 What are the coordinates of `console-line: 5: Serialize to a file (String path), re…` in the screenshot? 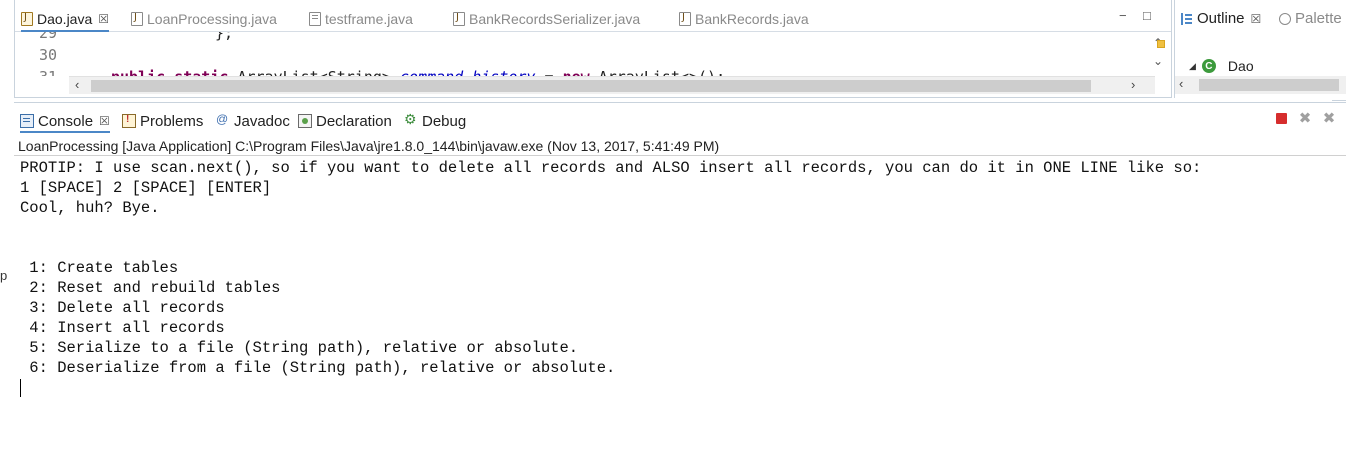 It's located at (299, 348).